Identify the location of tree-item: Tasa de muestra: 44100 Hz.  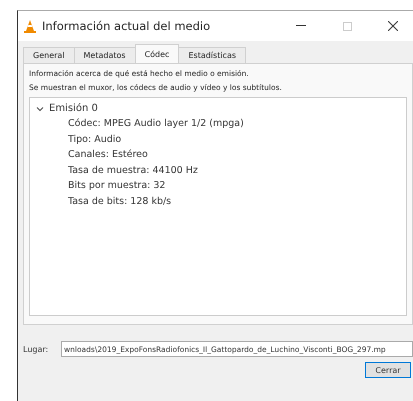
(133, 171).